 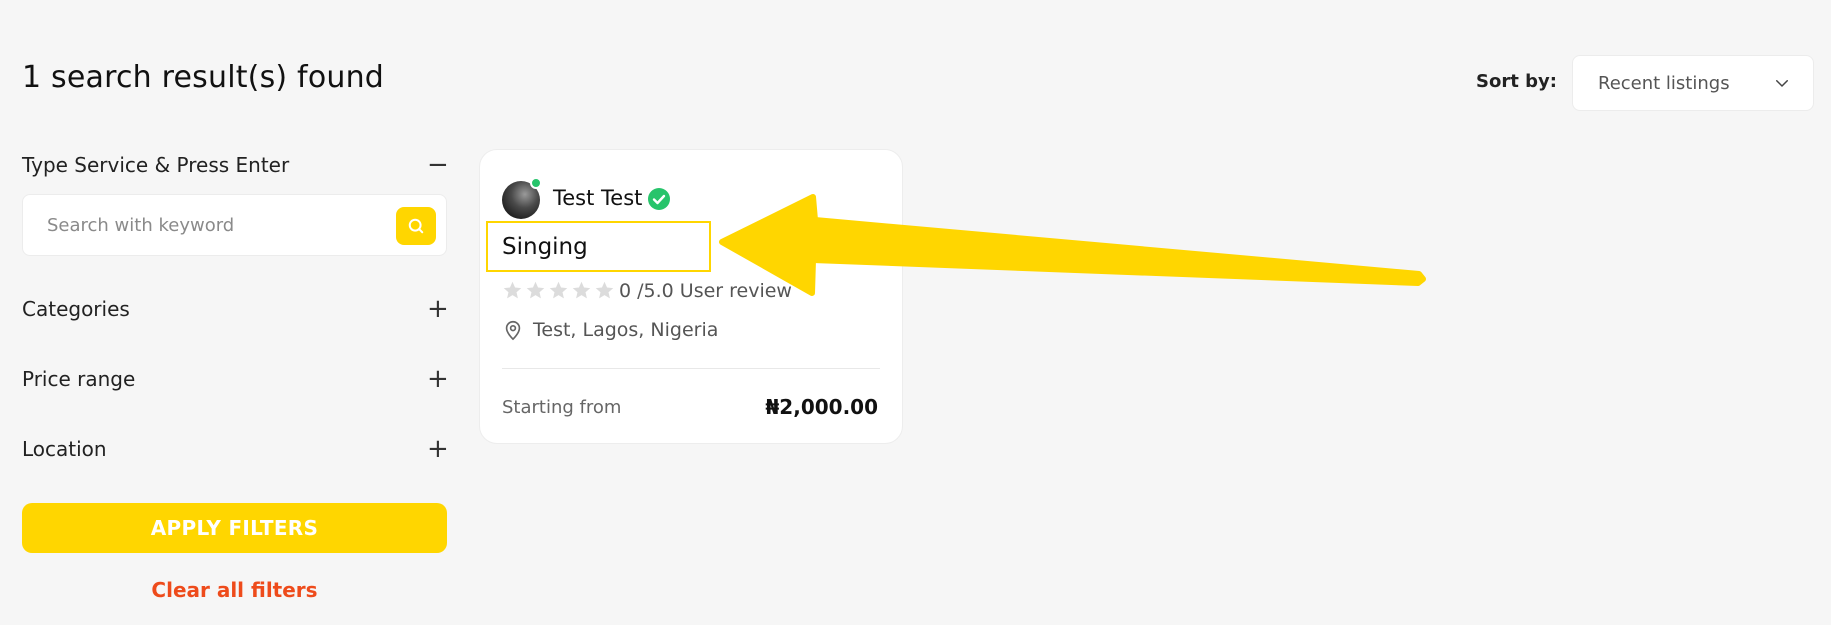 I want to click on filter-price-range: Price range +, so click(x=235, y=379).